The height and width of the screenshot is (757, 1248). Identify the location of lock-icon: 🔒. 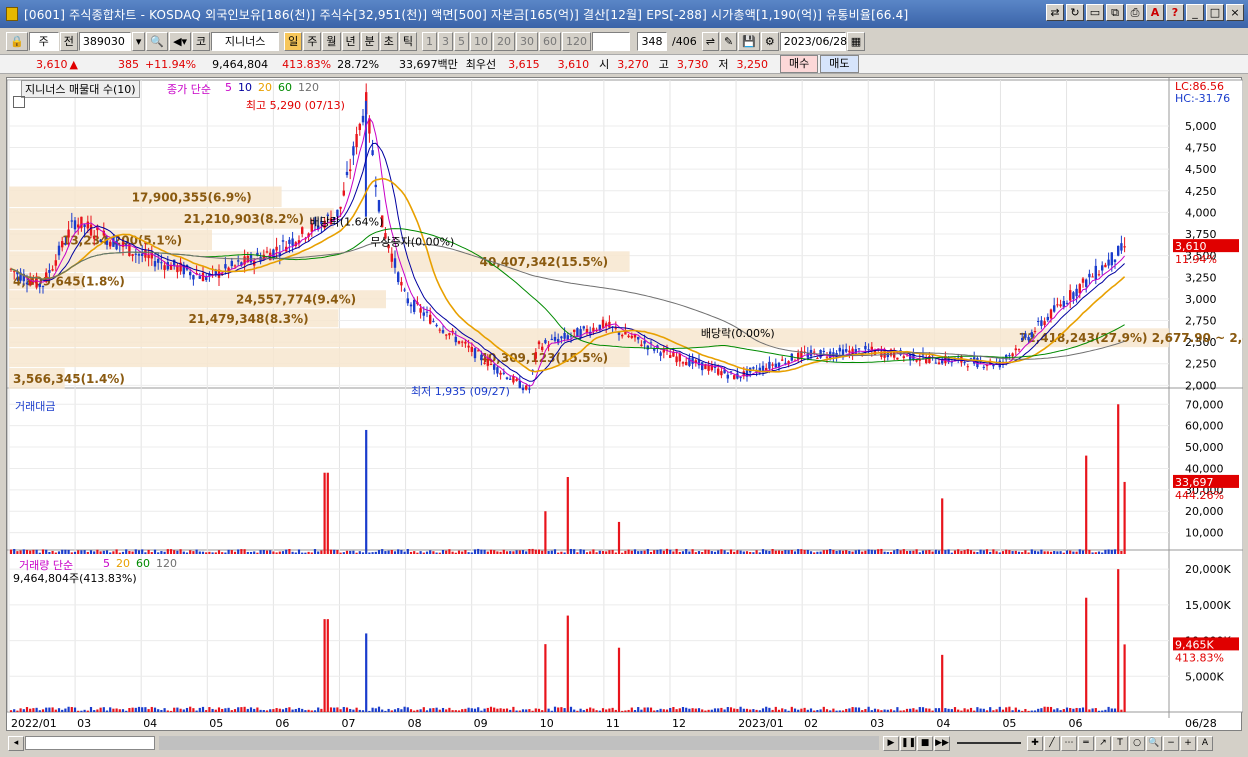
(17, 41).